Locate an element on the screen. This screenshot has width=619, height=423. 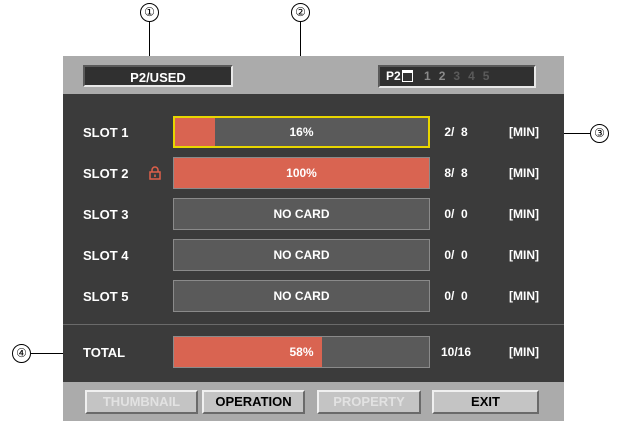
tab-operation: OPERATION is located at coordinates (253, 402).